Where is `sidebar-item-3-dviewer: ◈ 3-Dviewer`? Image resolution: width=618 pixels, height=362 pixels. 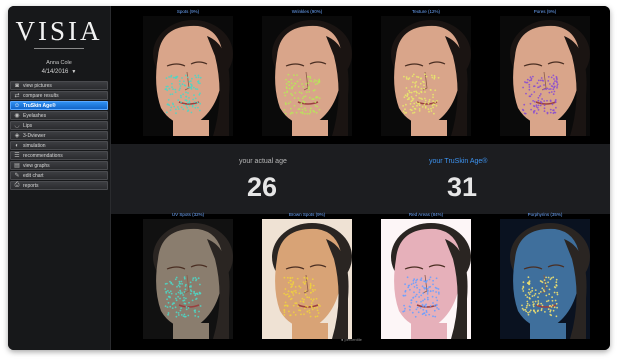
sidebar-item-3-dviewer: ◈ 3-Dviewer is located at coordinates (59, 135).